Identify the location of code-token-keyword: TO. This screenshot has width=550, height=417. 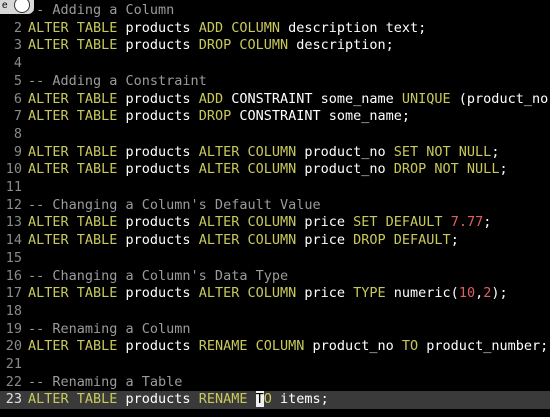
(410, 346).